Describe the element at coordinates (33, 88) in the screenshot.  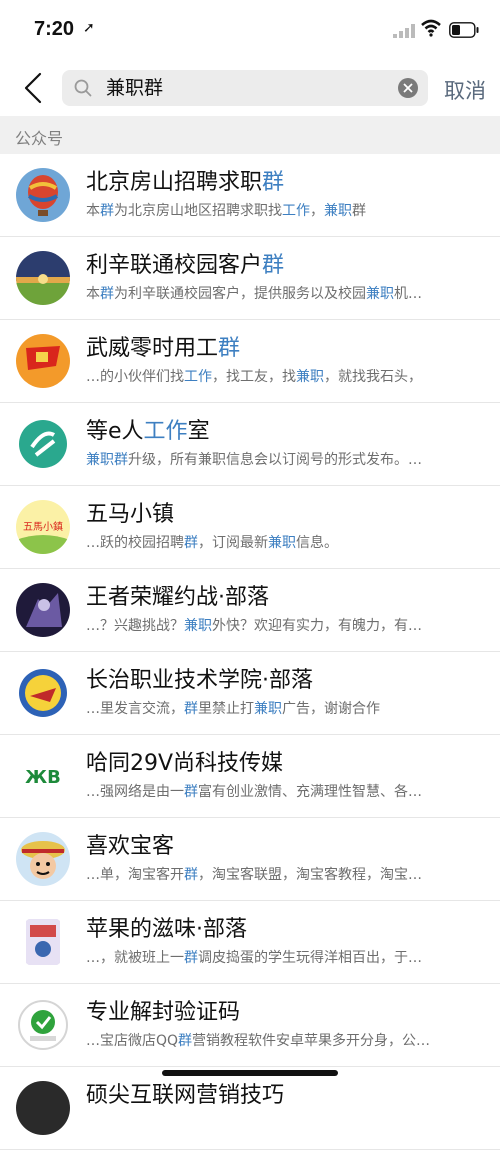
I see `back-chevron-icon` at that location.